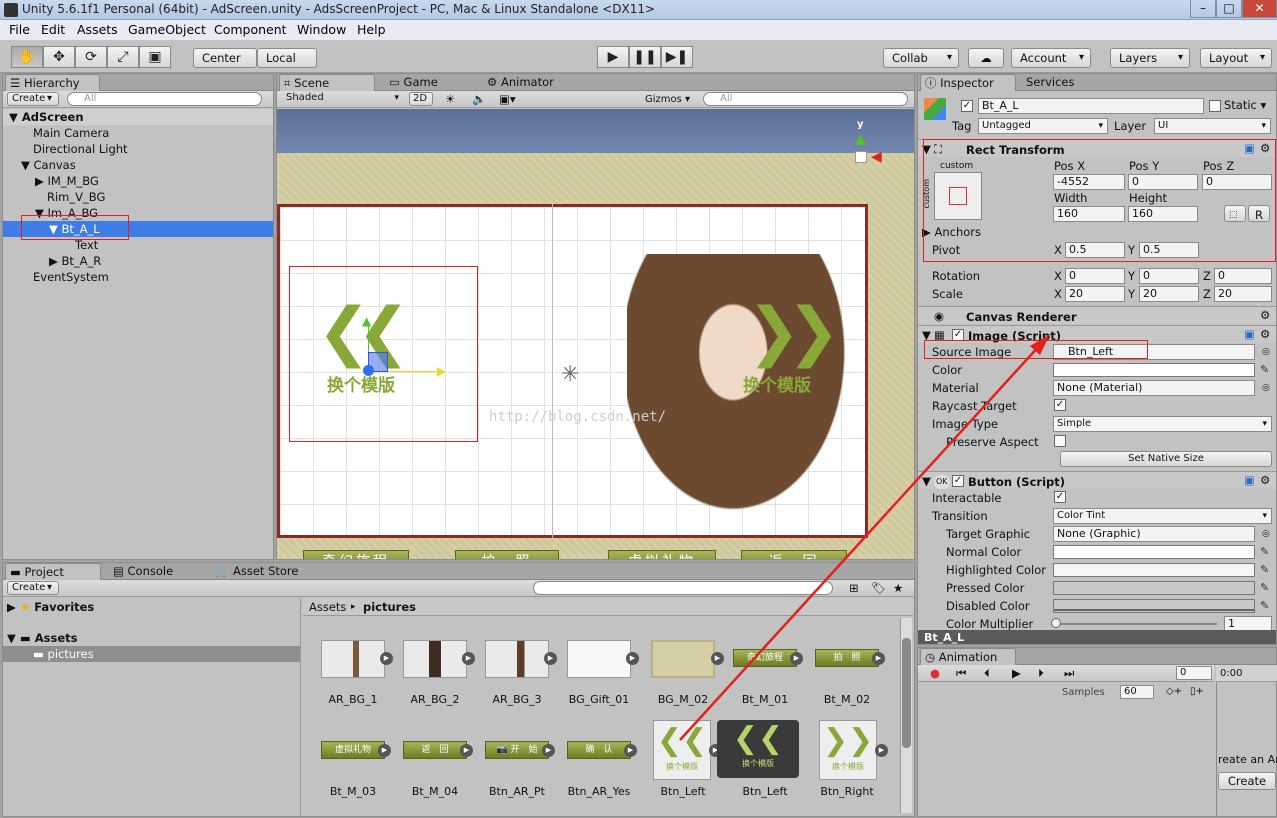  Describe the element at coordinates (27, 57) in the screenshot. I see `hand-tool-icon: ✋` at that location.